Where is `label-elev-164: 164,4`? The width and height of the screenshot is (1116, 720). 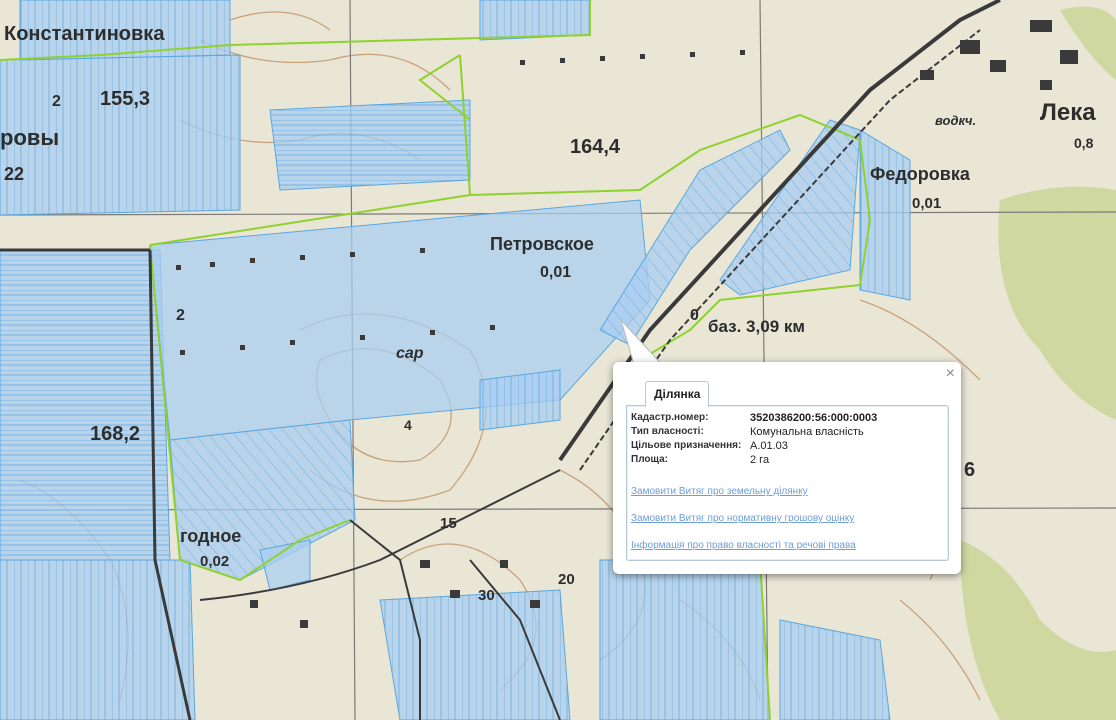
label-elev-164: 164,4 is located at coordinates (595, 147).